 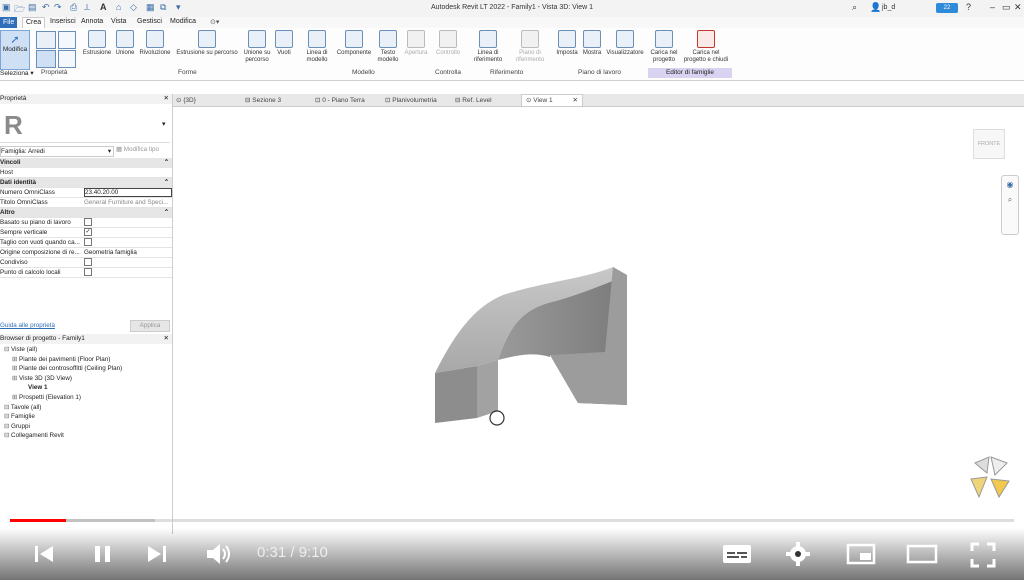 I want to click on property-row: Host, so click(x=86, y=173).